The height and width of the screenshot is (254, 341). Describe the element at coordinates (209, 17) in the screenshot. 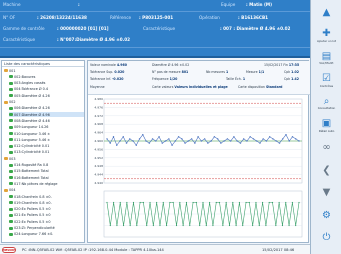

I see `operation-label: Opération` at that location.